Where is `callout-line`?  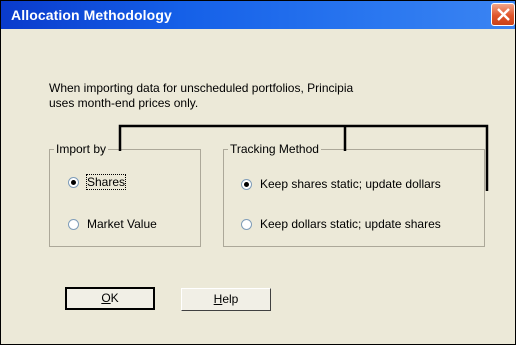 callout-line is located at coordinates (303, 157).